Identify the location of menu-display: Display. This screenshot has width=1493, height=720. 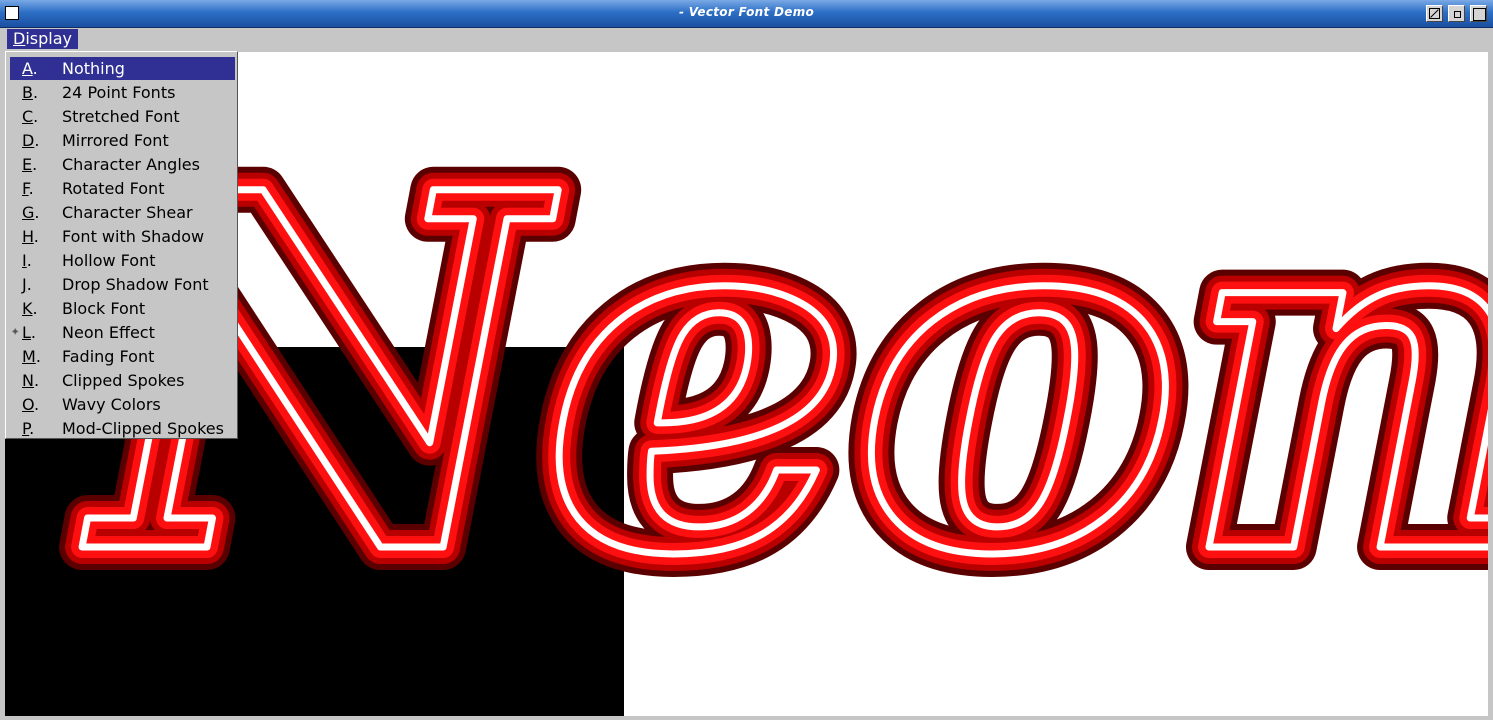
(42, 39).